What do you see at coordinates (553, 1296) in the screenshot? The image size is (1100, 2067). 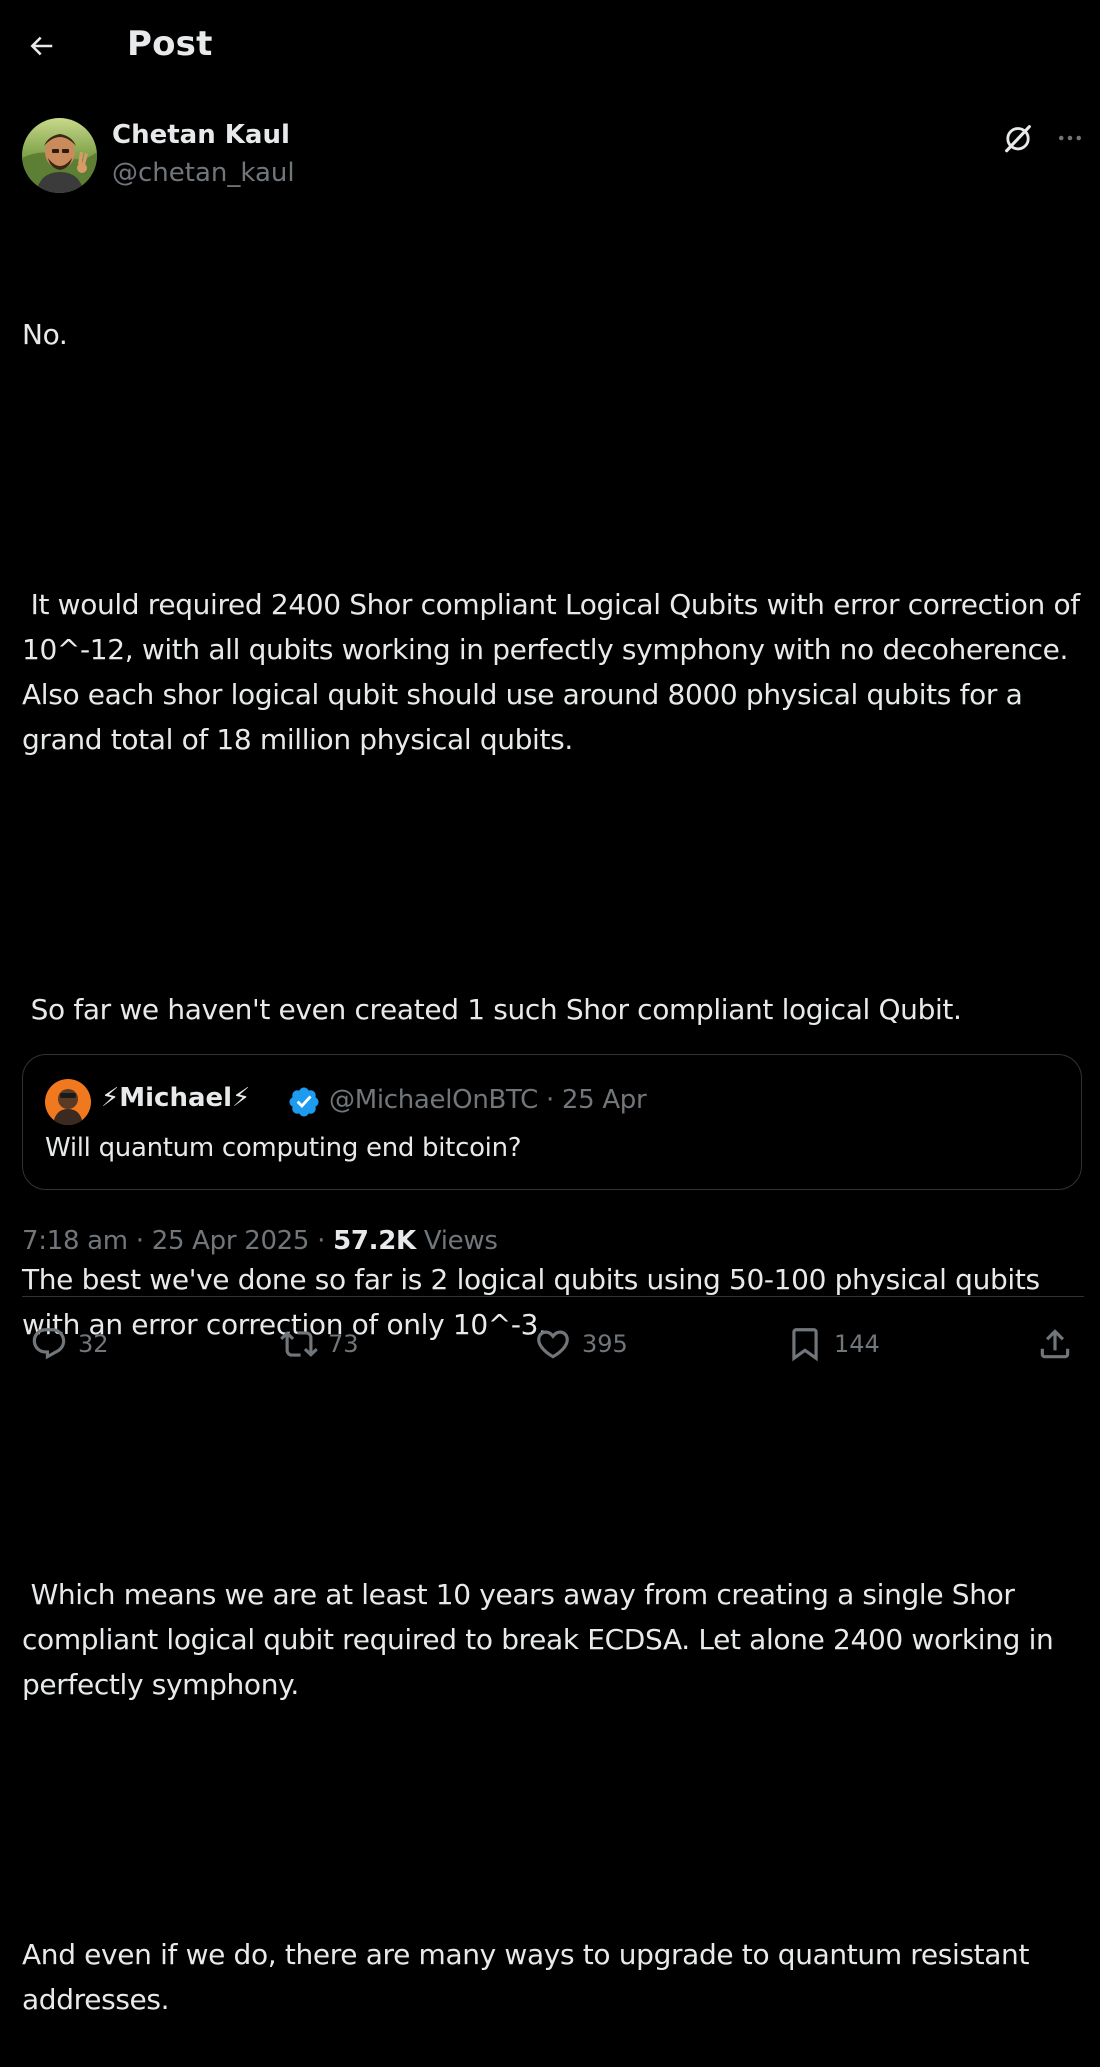 I see `divider` at bounding box center [553, 1296].